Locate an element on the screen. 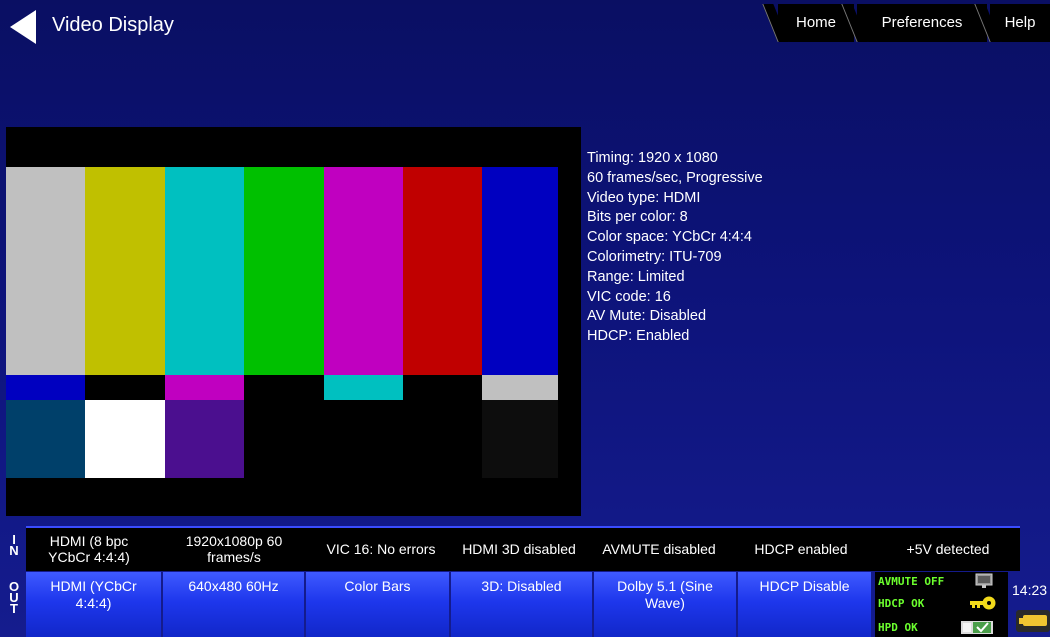 The width and height of the screenshot is (1050, 637). hpd-status: HPD OK is located at coordinates (898, 627).